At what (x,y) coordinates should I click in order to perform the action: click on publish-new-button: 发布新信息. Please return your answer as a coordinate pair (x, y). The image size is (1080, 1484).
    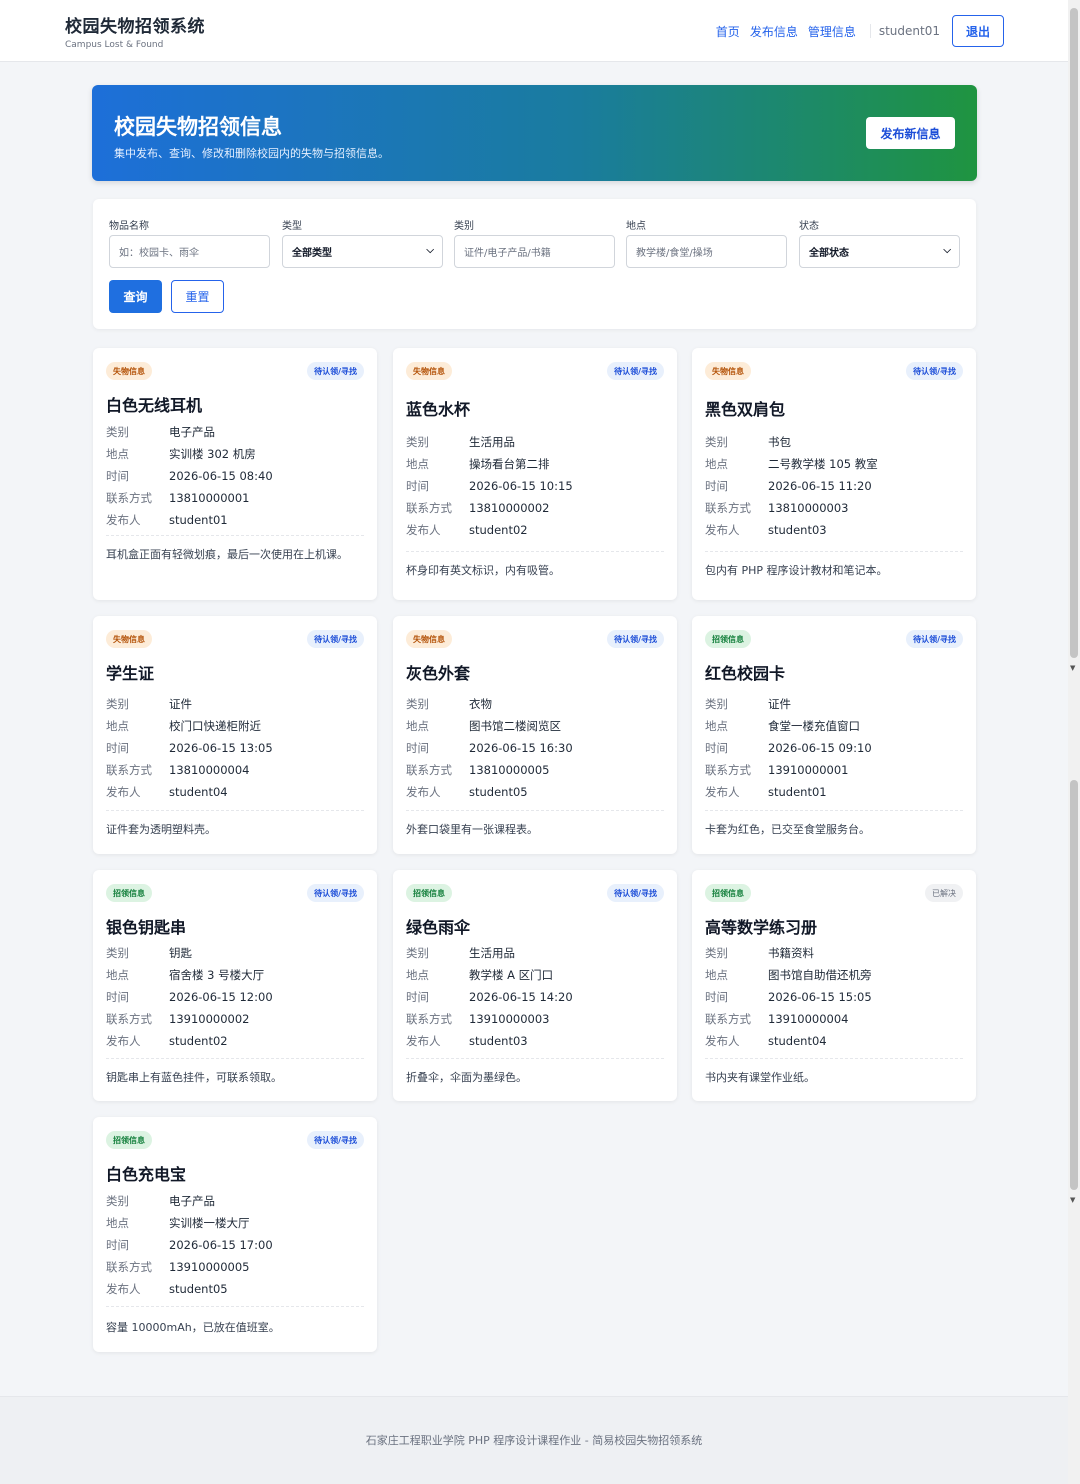
    Looking at the image, I should click on (910, 133).